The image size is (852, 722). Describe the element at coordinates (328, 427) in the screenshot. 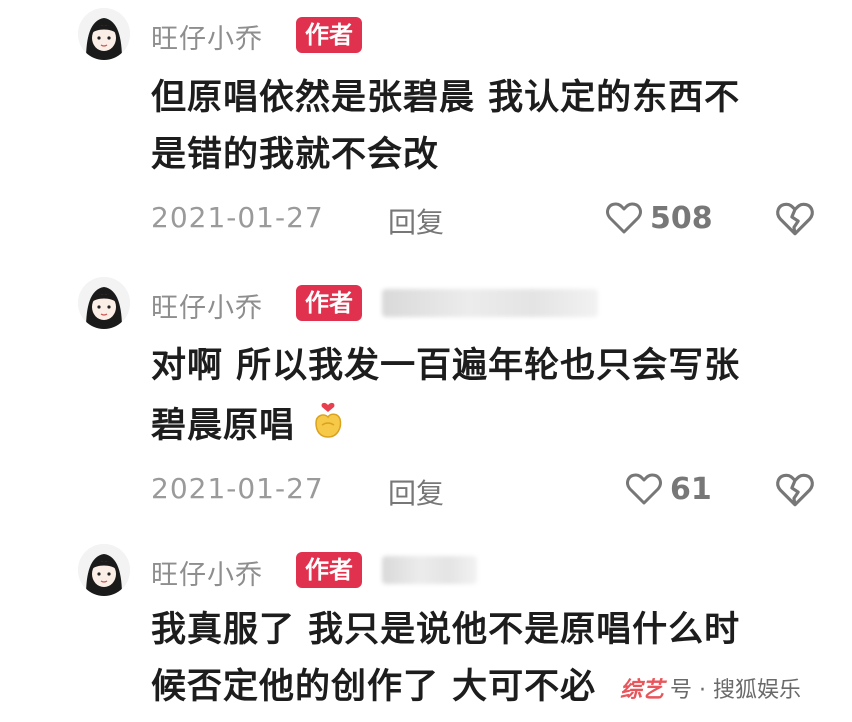

I see `finger-heart-emoji` at that location.